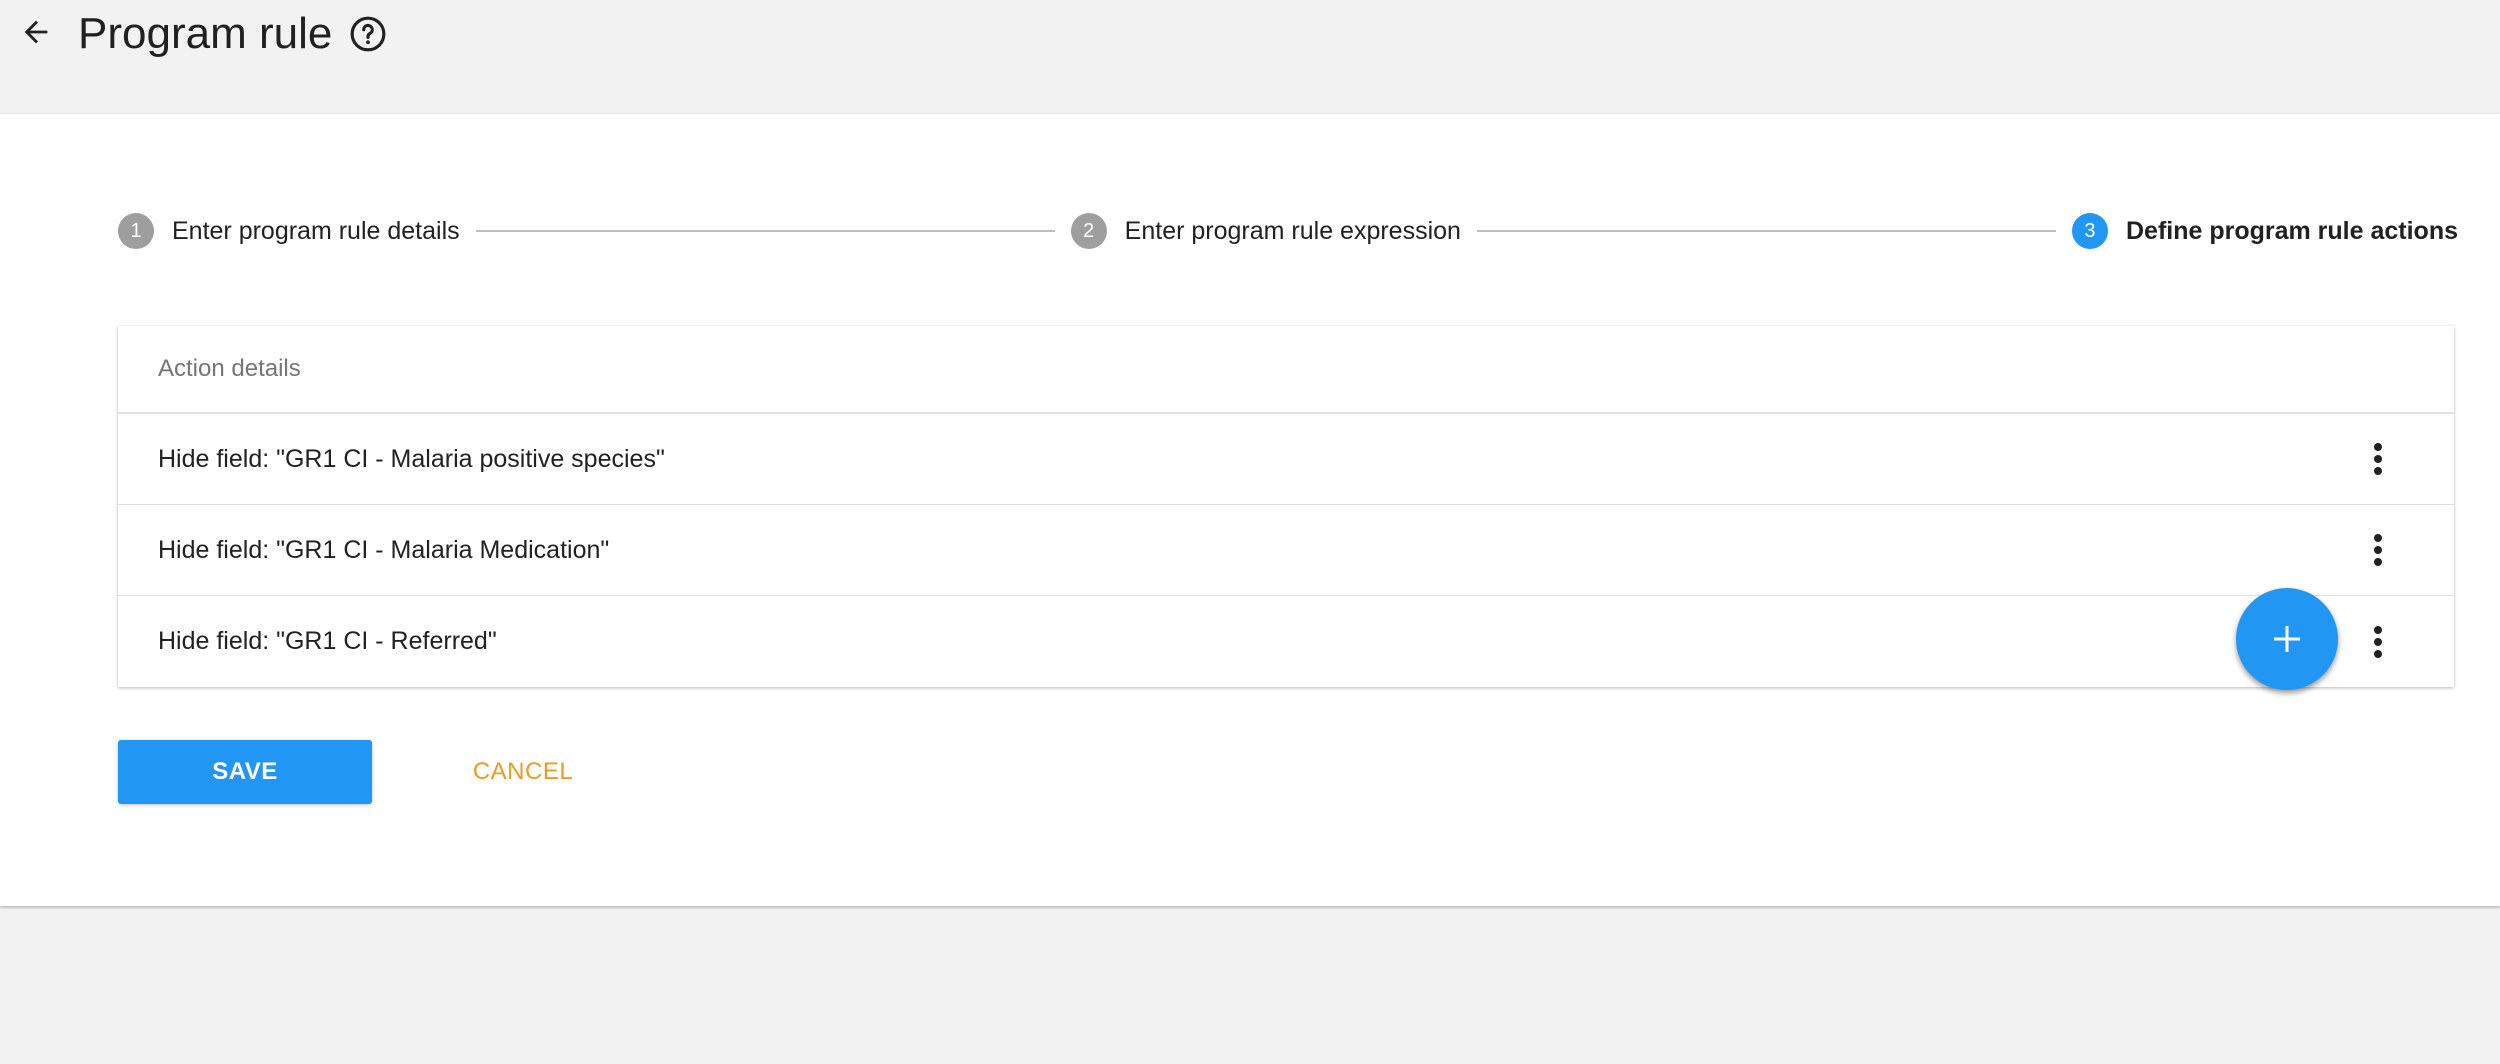 The image size is (2500, 1064). What do you see at coordinates (1088, 231) in the screenshot?
I see `step-number-badge: 2` at bounding box center [1088, 231].